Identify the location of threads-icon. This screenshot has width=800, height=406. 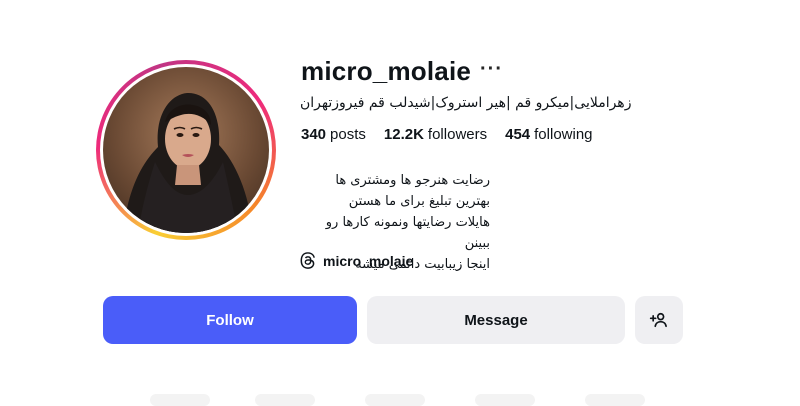
(307, 260).